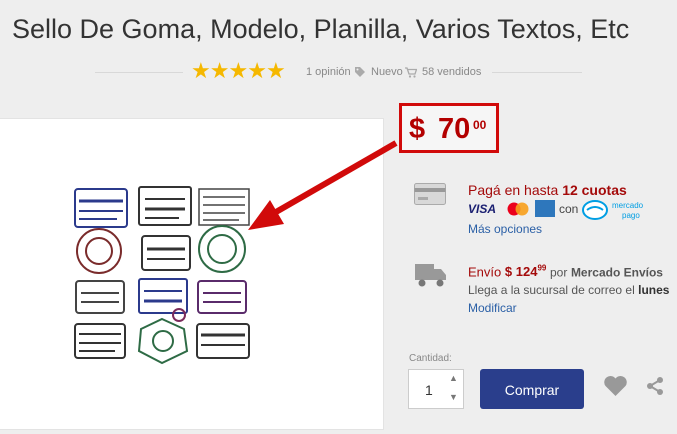  I want to click on heart-icon, so click(615, 386).